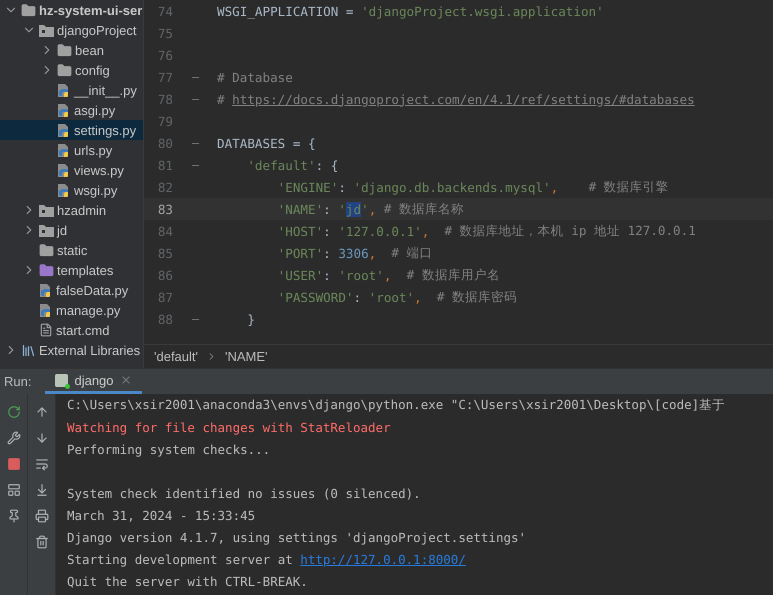 Image resolution: width=773 pixels, height=595 pixels. What do you see at coordinates (92, 290) in the screenshot?
I see `tree-label: falseData.py` at bounding box center [92, 290].